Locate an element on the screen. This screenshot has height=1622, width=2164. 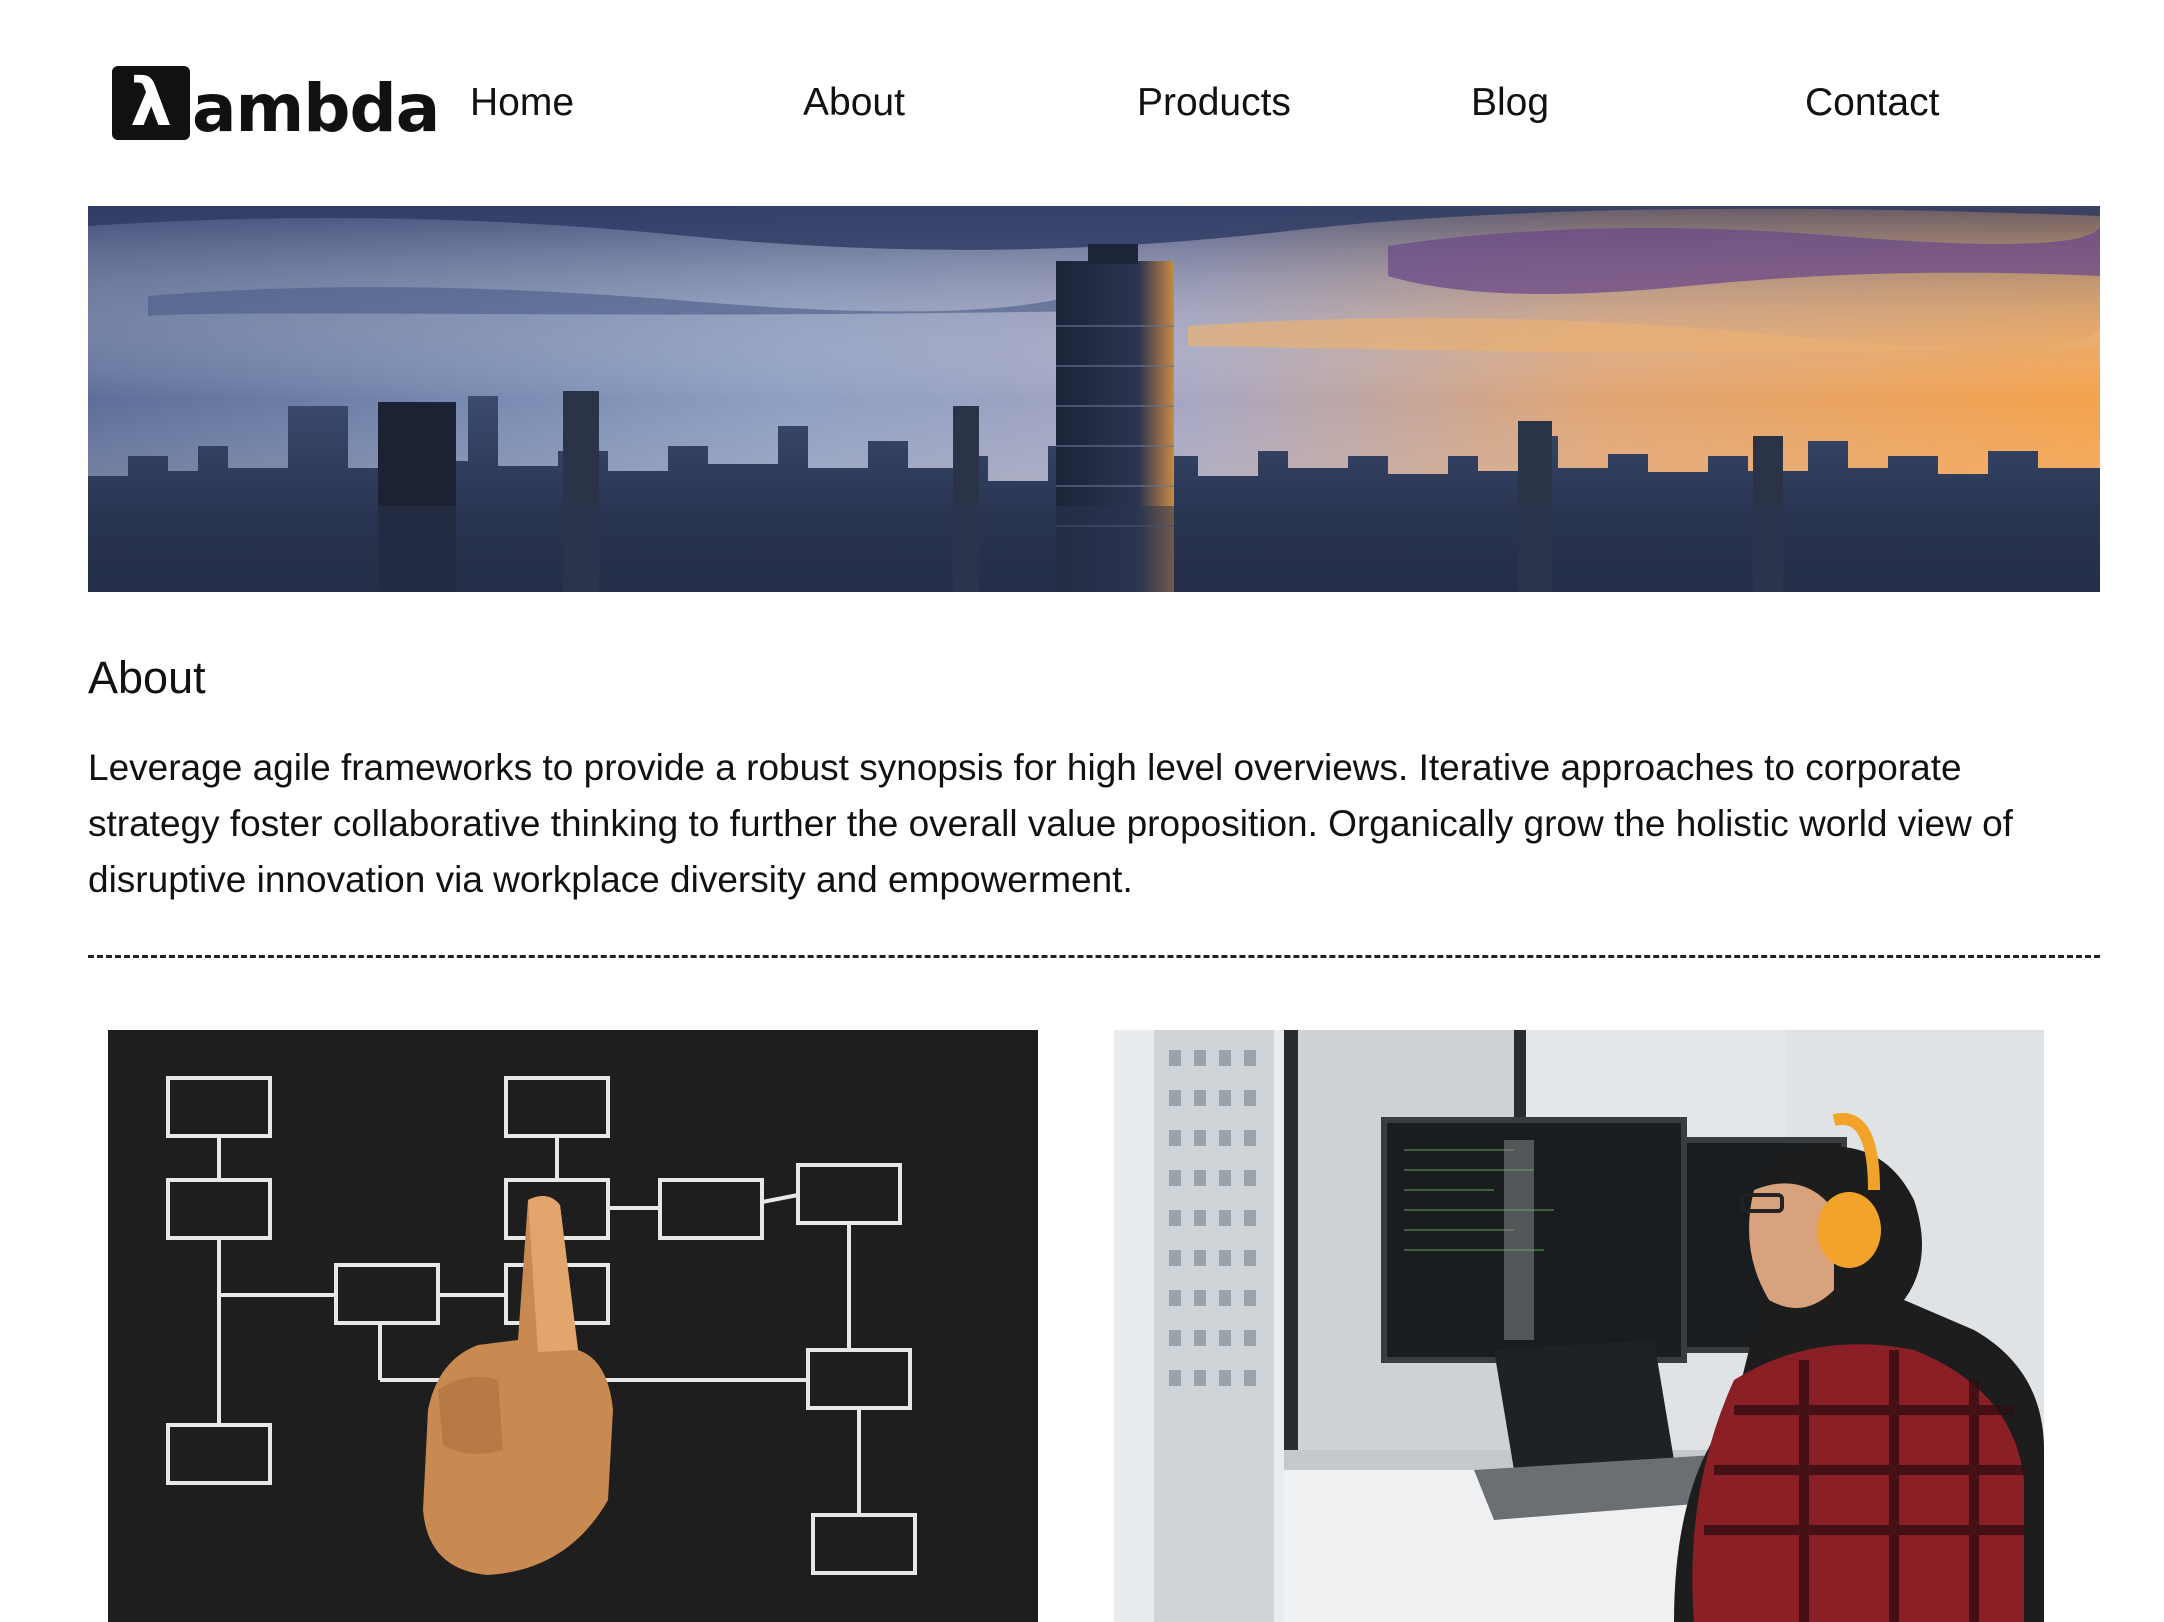
section-divider is located at coordinates (1094, 956).